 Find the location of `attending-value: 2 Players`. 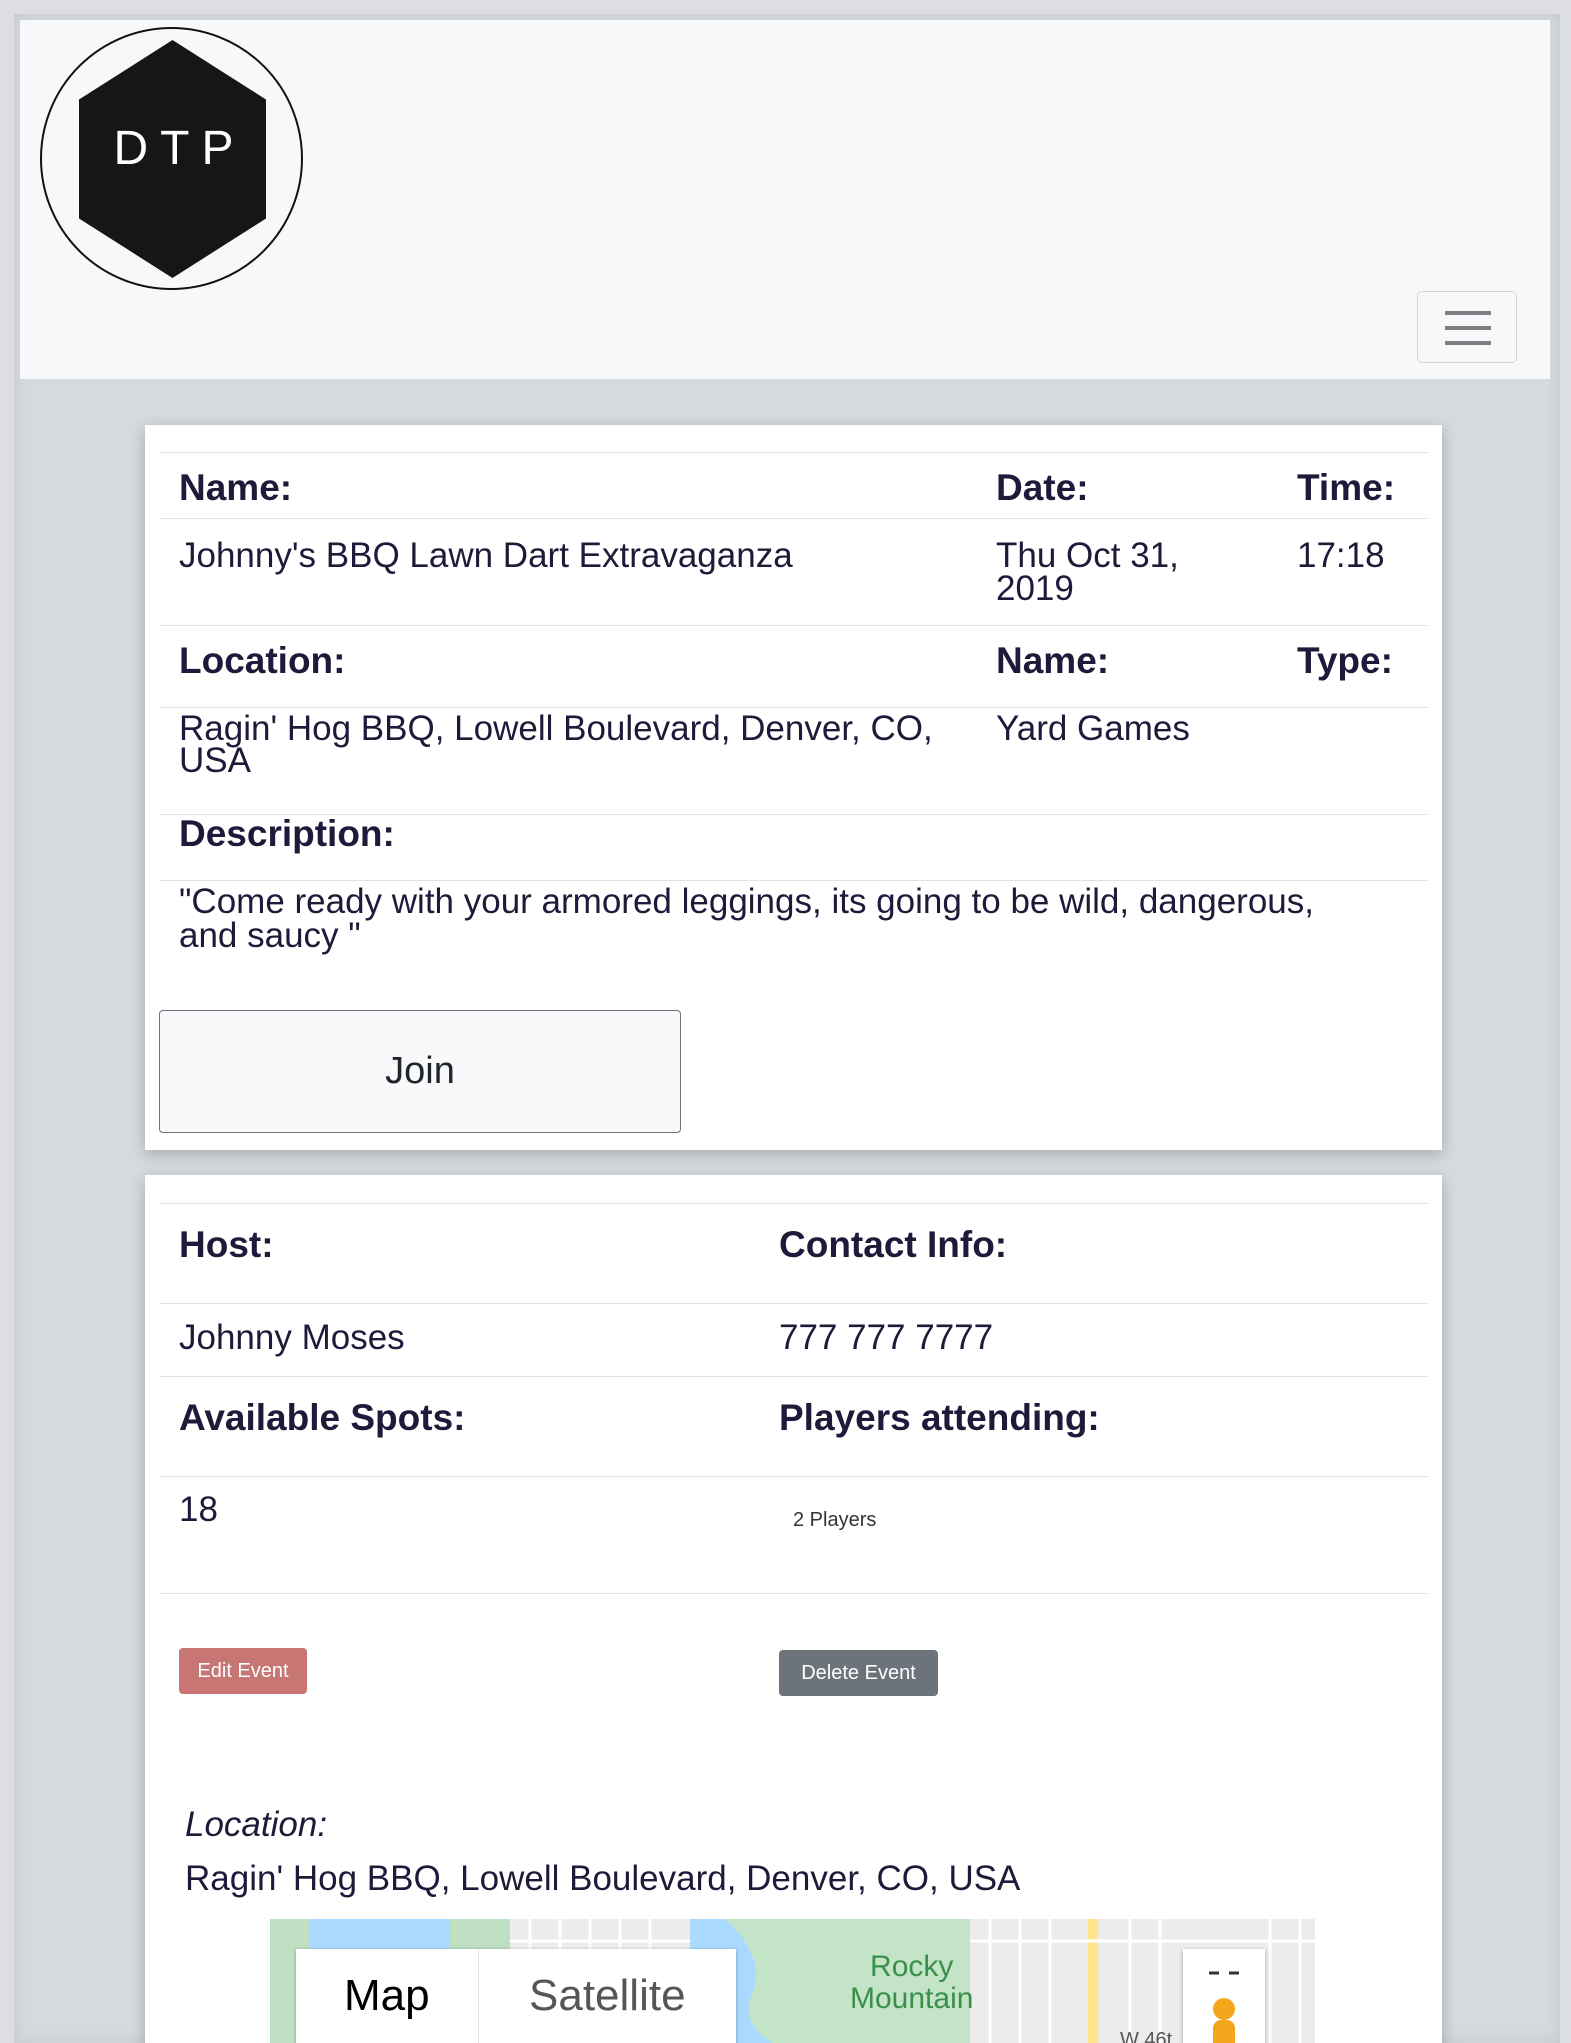

attending-value: 2 Players is located at coordinates (834, 1520).